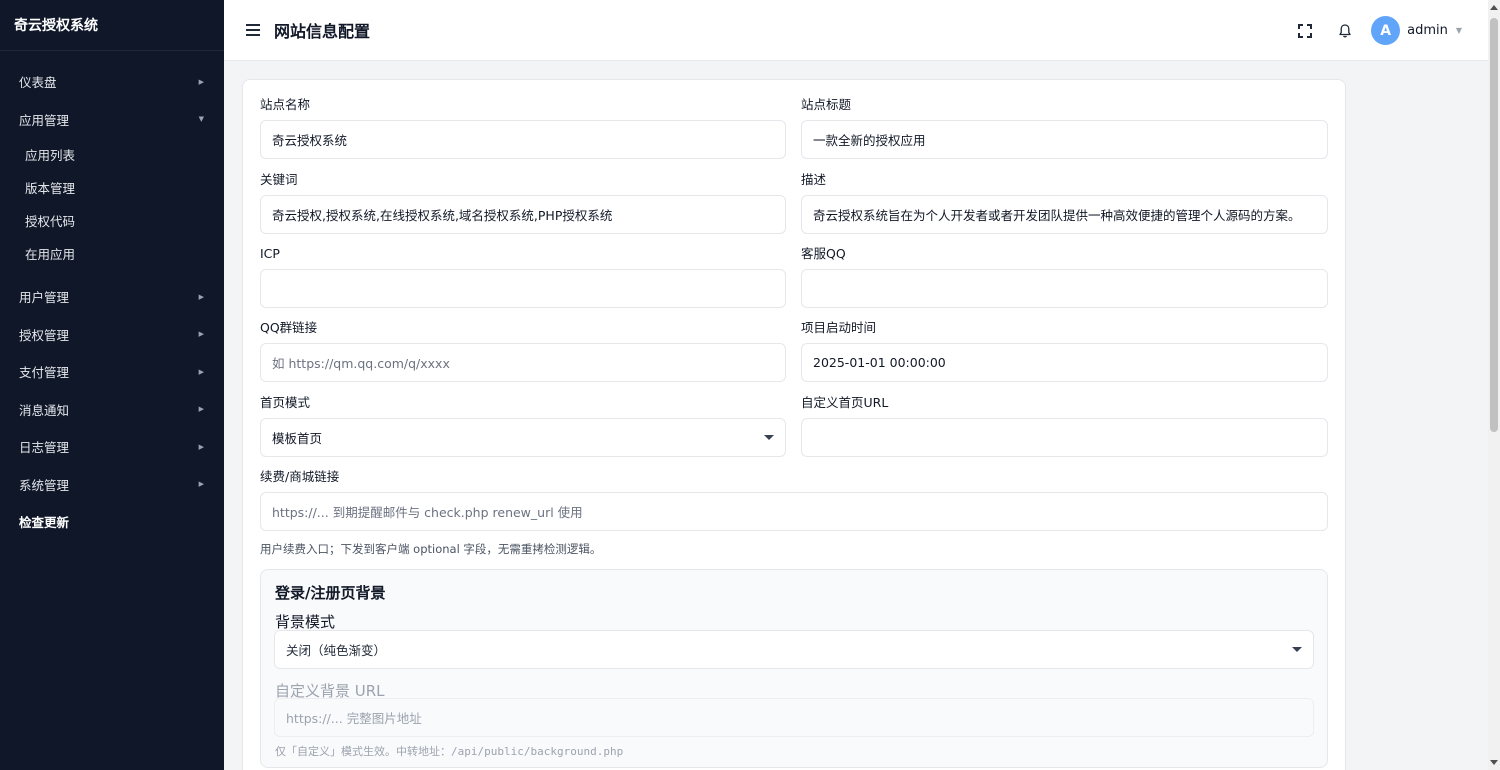 This screenshot has height=770, width=1500. I want to click on qq-input, so click(1064, 288).